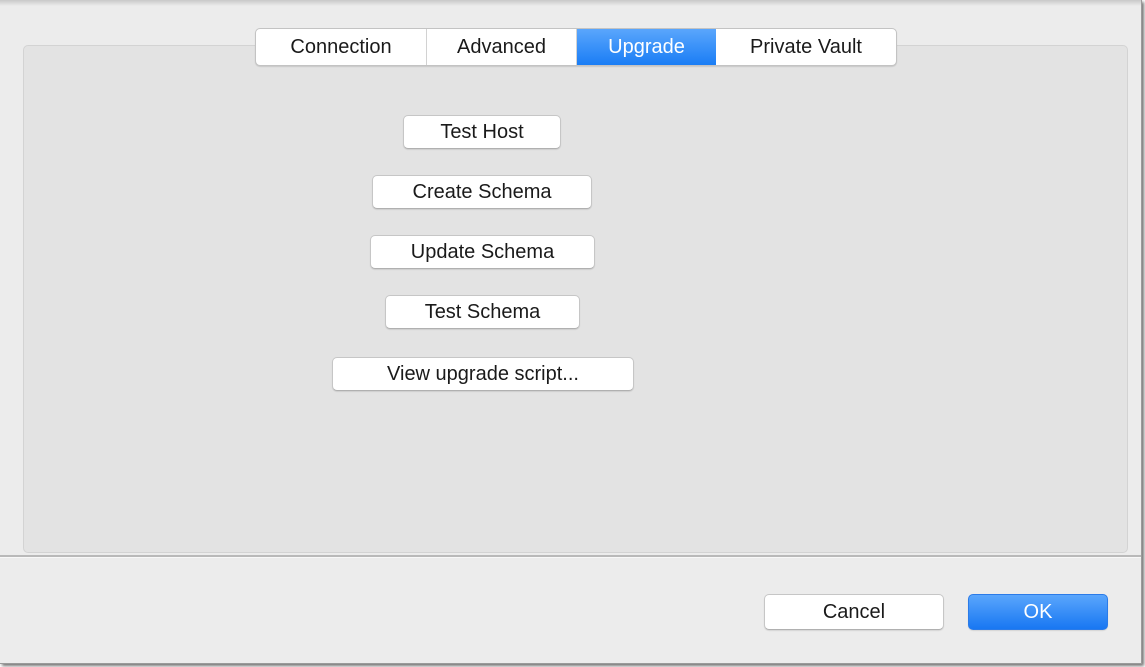 The image size is (1145, 667). Describe the element at coordinates (1038, 612) in the screenshot. I see `ok-button: OK` at that location.